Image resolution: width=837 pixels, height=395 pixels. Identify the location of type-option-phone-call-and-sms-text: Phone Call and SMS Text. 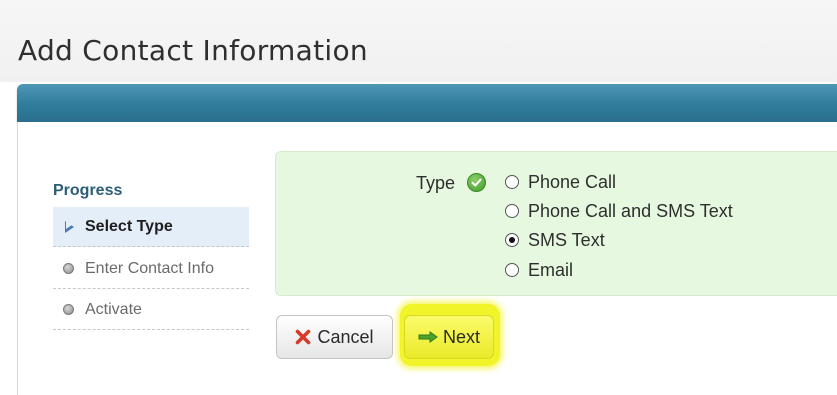
(619, 211).